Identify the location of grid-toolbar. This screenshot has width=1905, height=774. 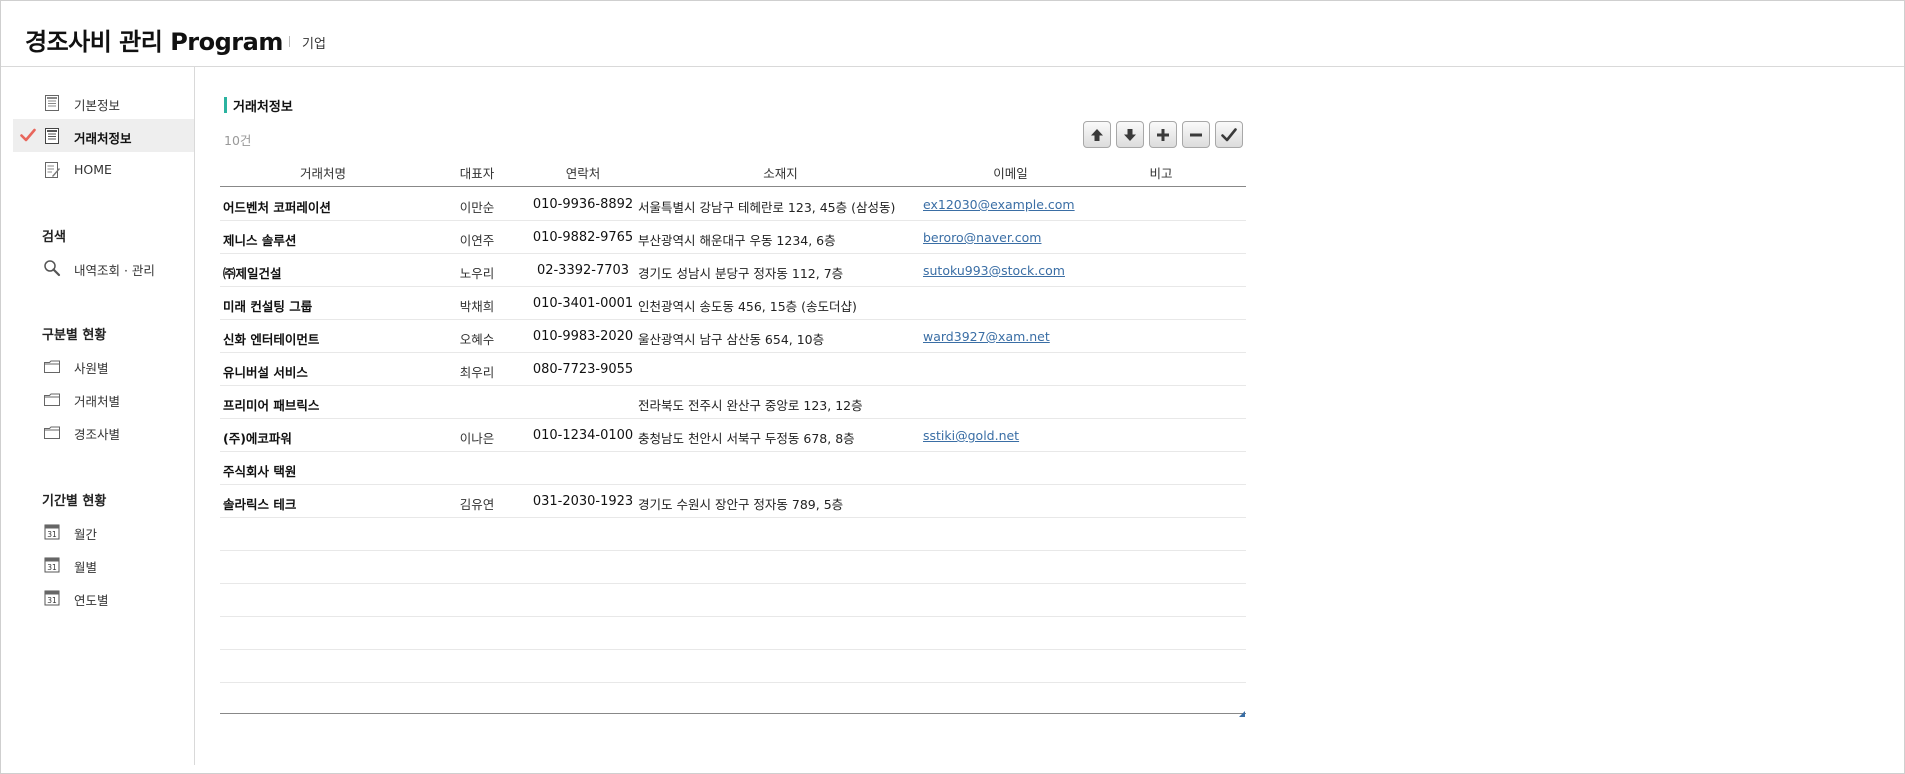
(1163, 134).